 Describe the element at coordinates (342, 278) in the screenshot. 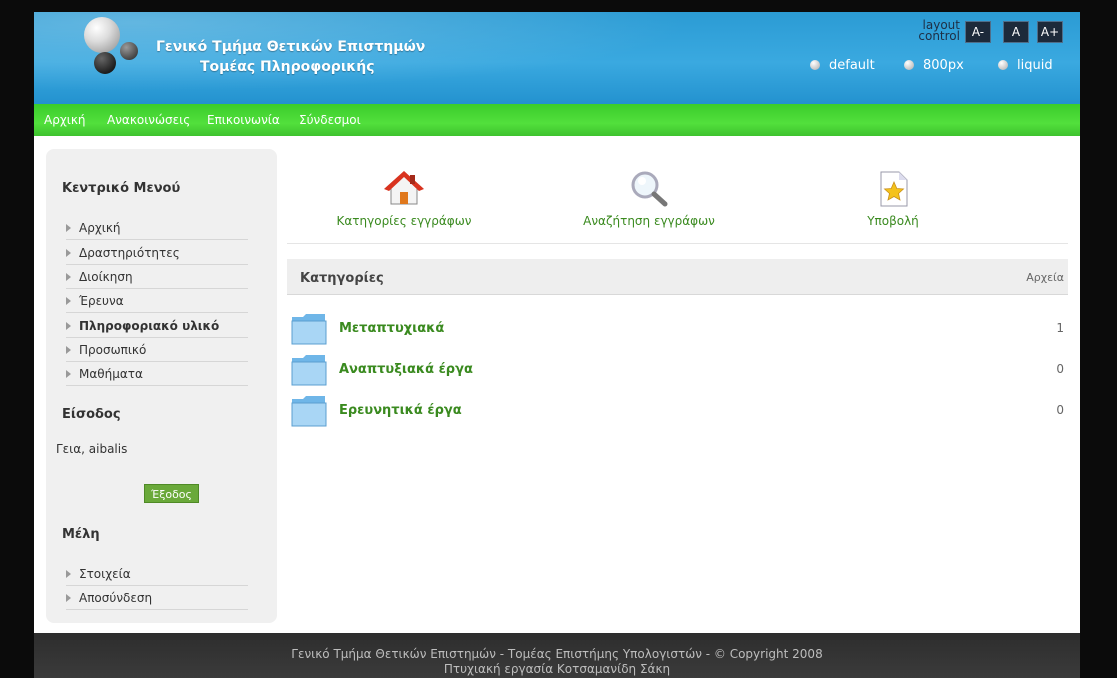

I see `categories-title: Κατηγορίες` at that location.